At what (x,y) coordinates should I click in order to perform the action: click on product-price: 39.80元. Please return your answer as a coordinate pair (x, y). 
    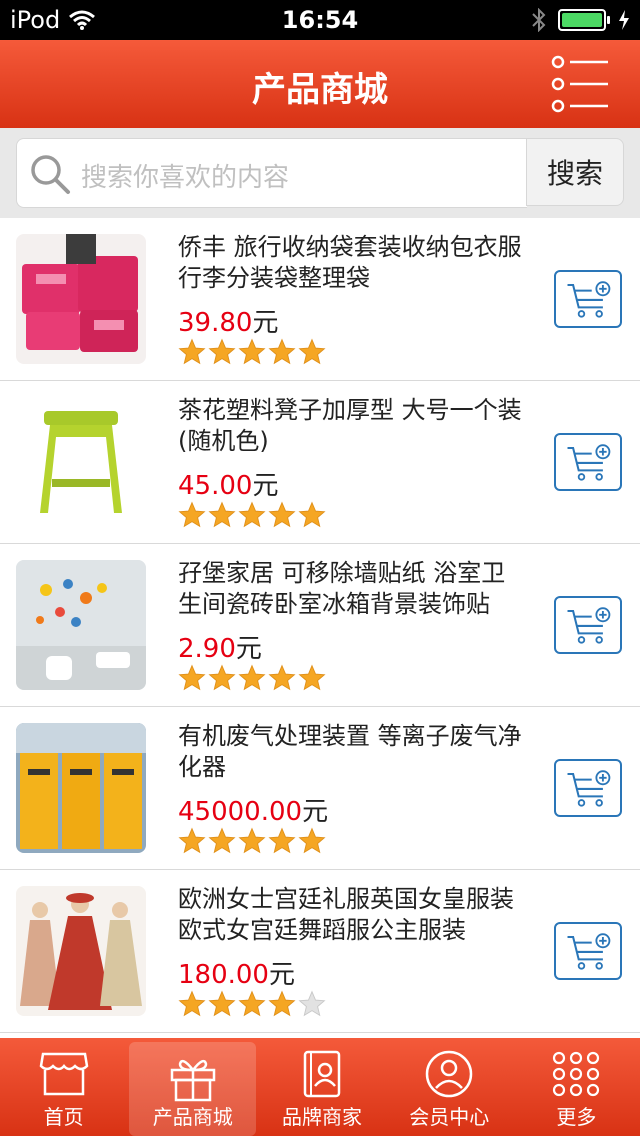
    Looking at the image, I should click on (228, 320).